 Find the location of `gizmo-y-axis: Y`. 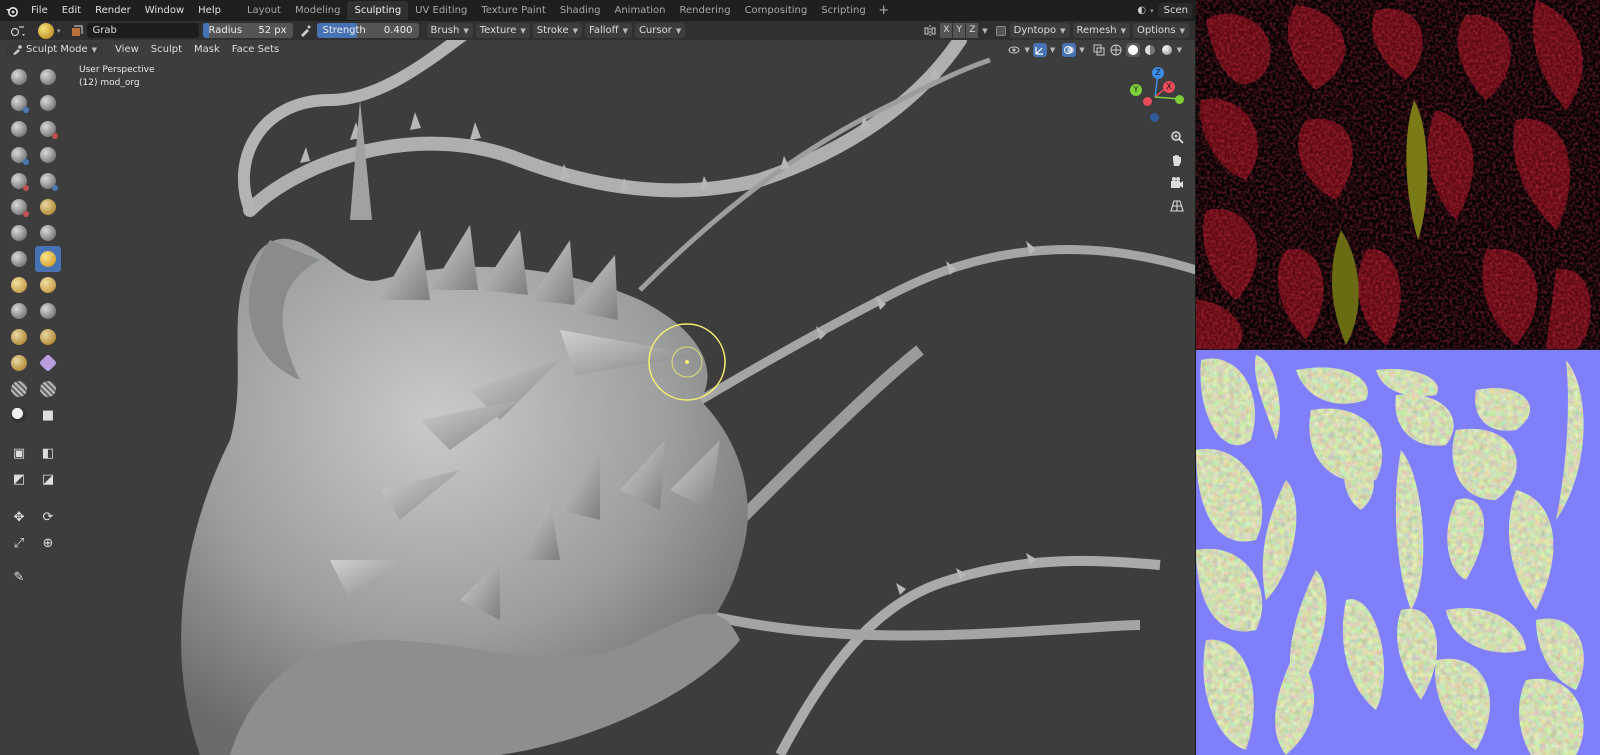

gizmo-y-axis: Y is located at coordinates (1136, 90).